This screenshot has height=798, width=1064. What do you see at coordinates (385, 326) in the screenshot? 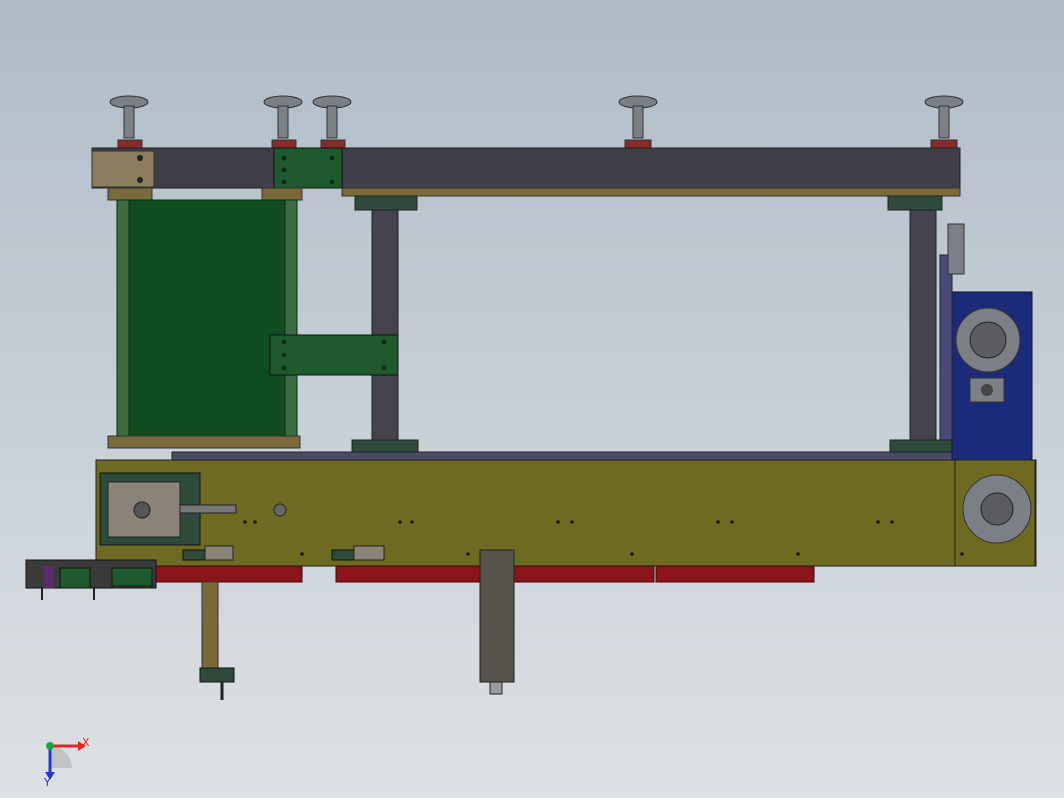
I see `left-column` at bounding box center [385, 326].